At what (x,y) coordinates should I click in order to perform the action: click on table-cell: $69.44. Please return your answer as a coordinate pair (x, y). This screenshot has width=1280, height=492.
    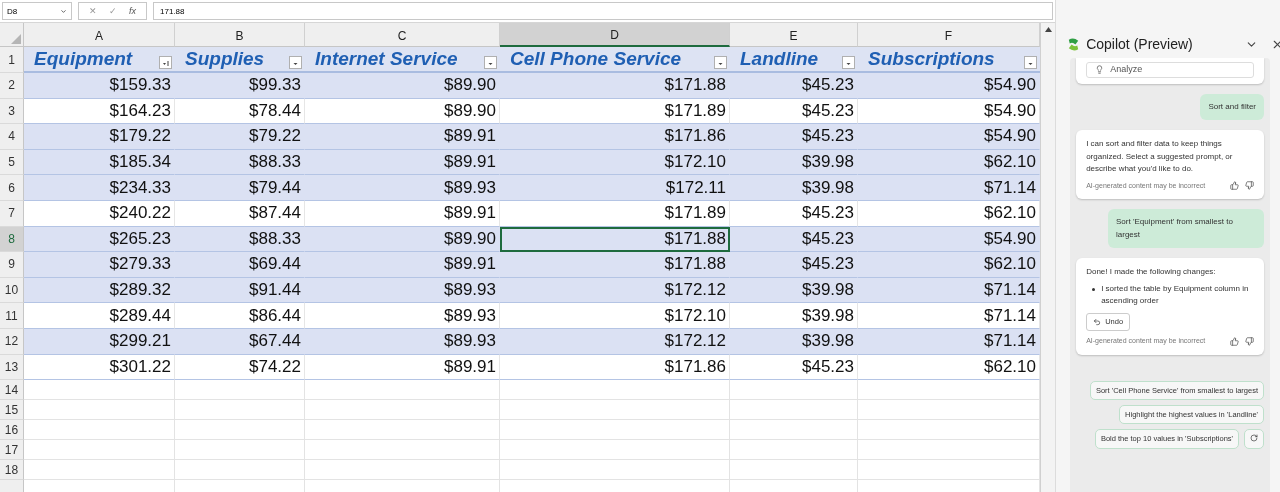
    Looking at the image, I should click on (240, 265).